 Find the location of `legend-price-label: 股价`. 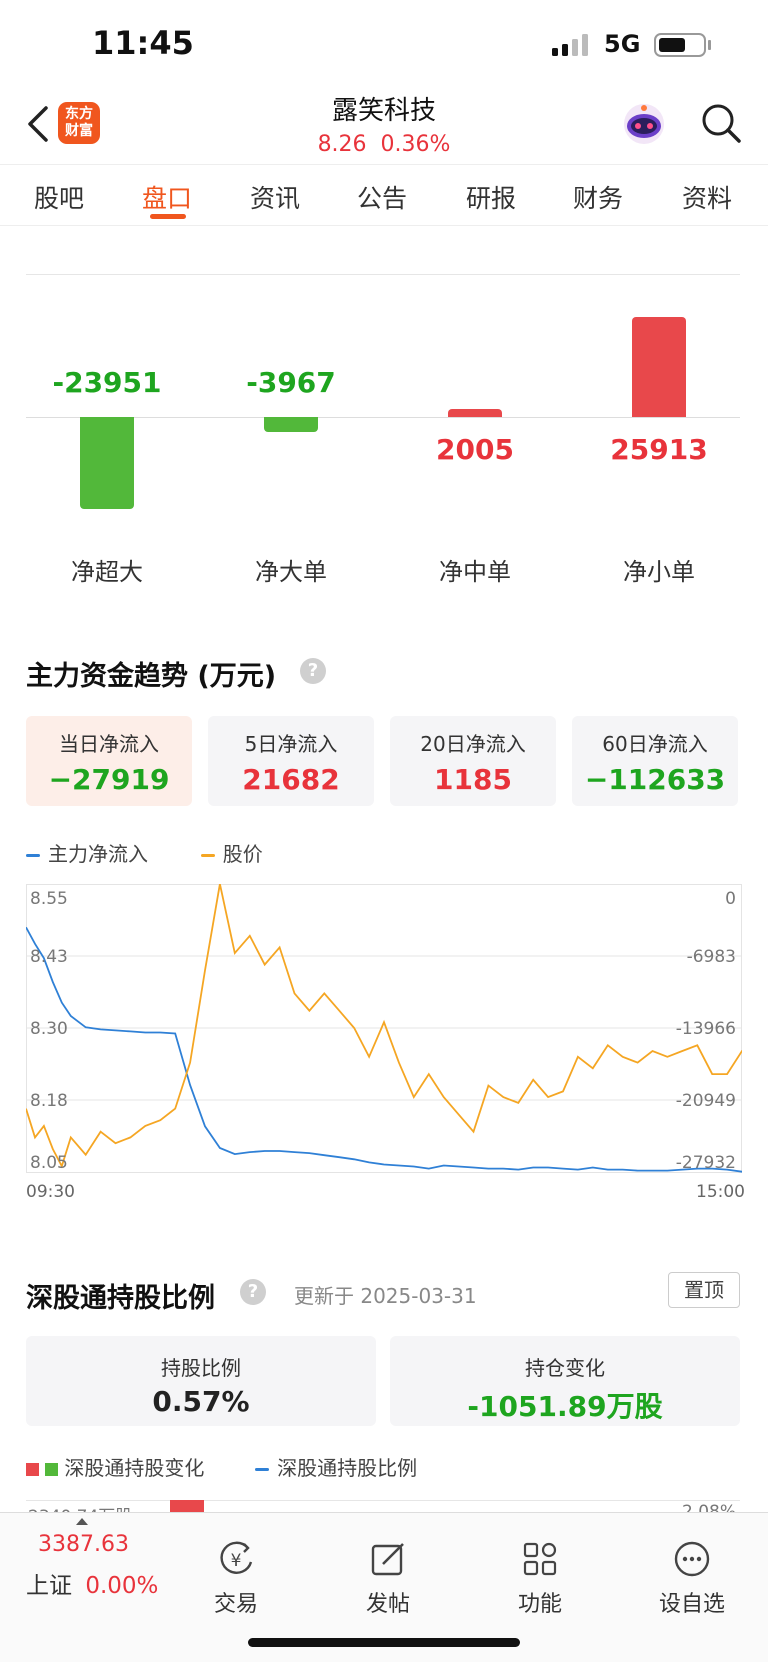

legend-price-label: 股价 is located at coordinates (242, 854).